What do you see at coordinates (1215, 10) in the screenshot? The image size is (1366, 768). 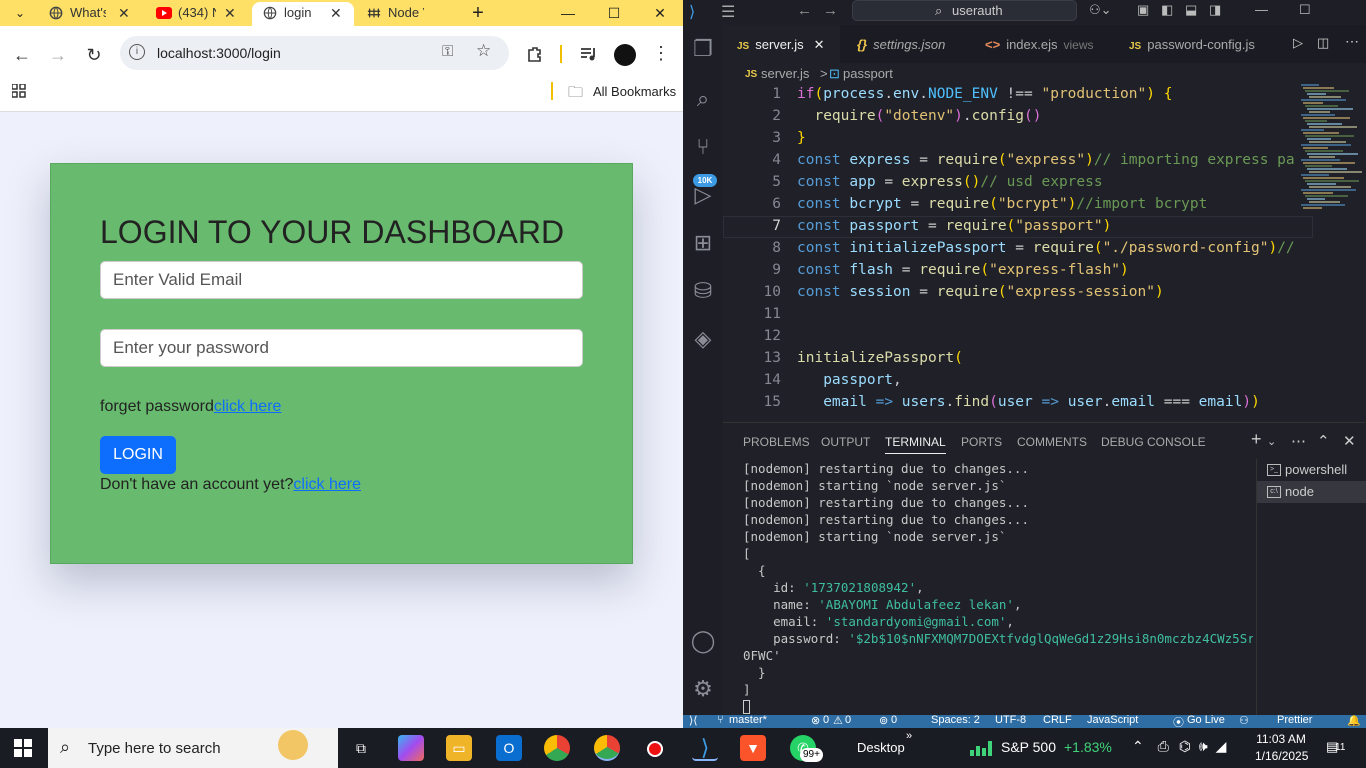 I see `toggle-secondary-icon: ◨` at bounding box center [1215, 10].